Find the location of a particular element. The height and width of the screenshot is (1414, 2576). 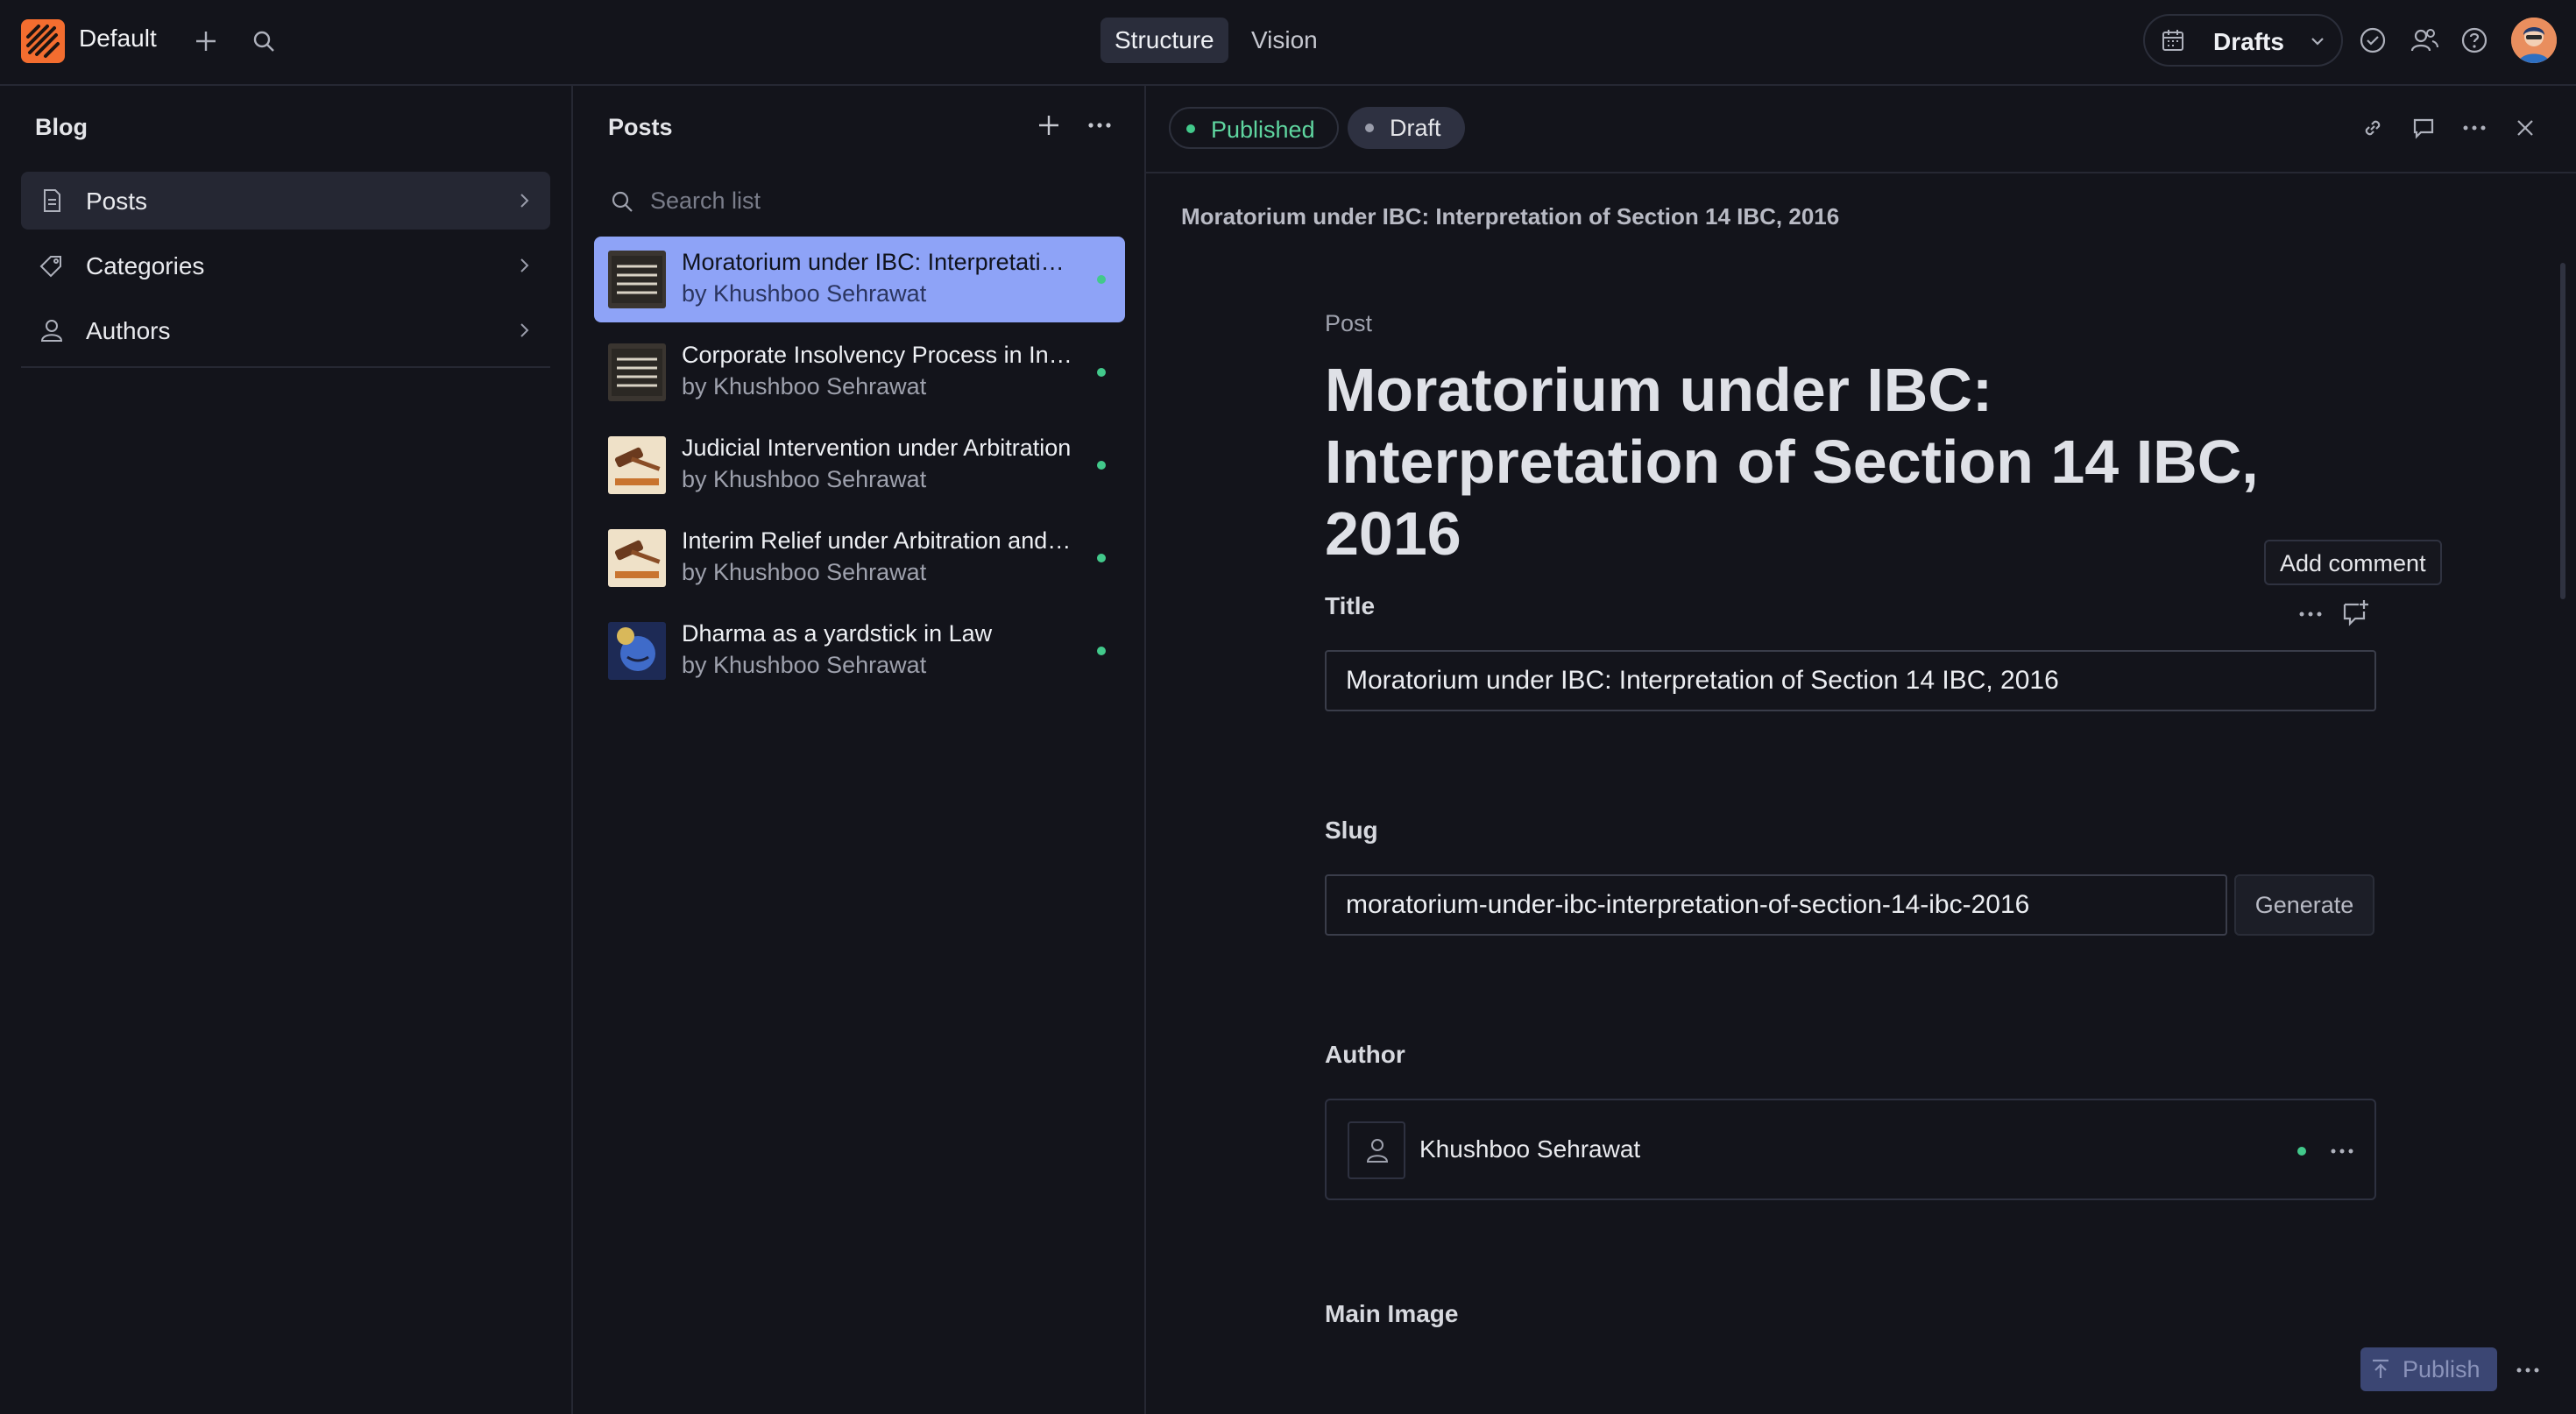

workspace-name: Default is located at coordinates (118, 39).